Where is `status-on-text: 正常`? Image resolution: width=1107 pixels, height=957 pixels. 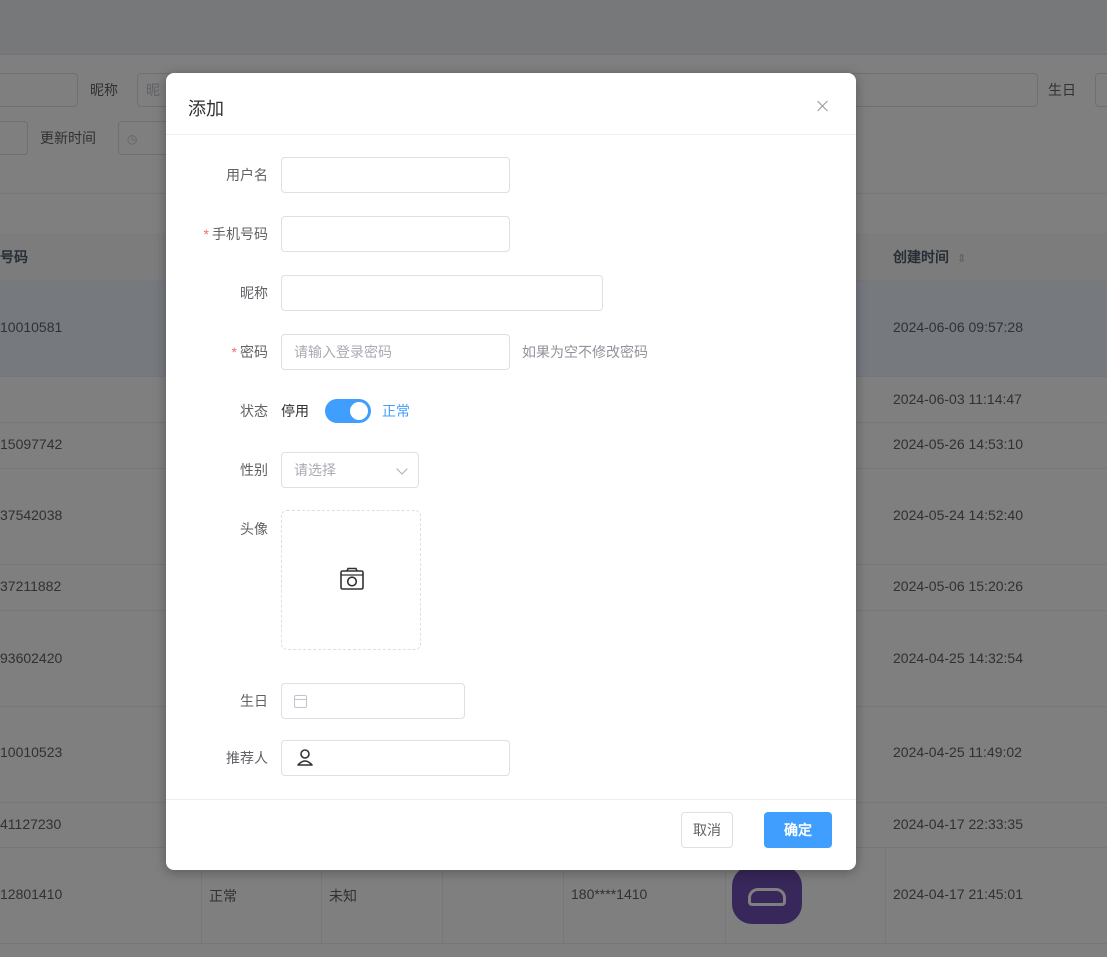 status-on-text: 正常 is located at coordinates (396, 411).